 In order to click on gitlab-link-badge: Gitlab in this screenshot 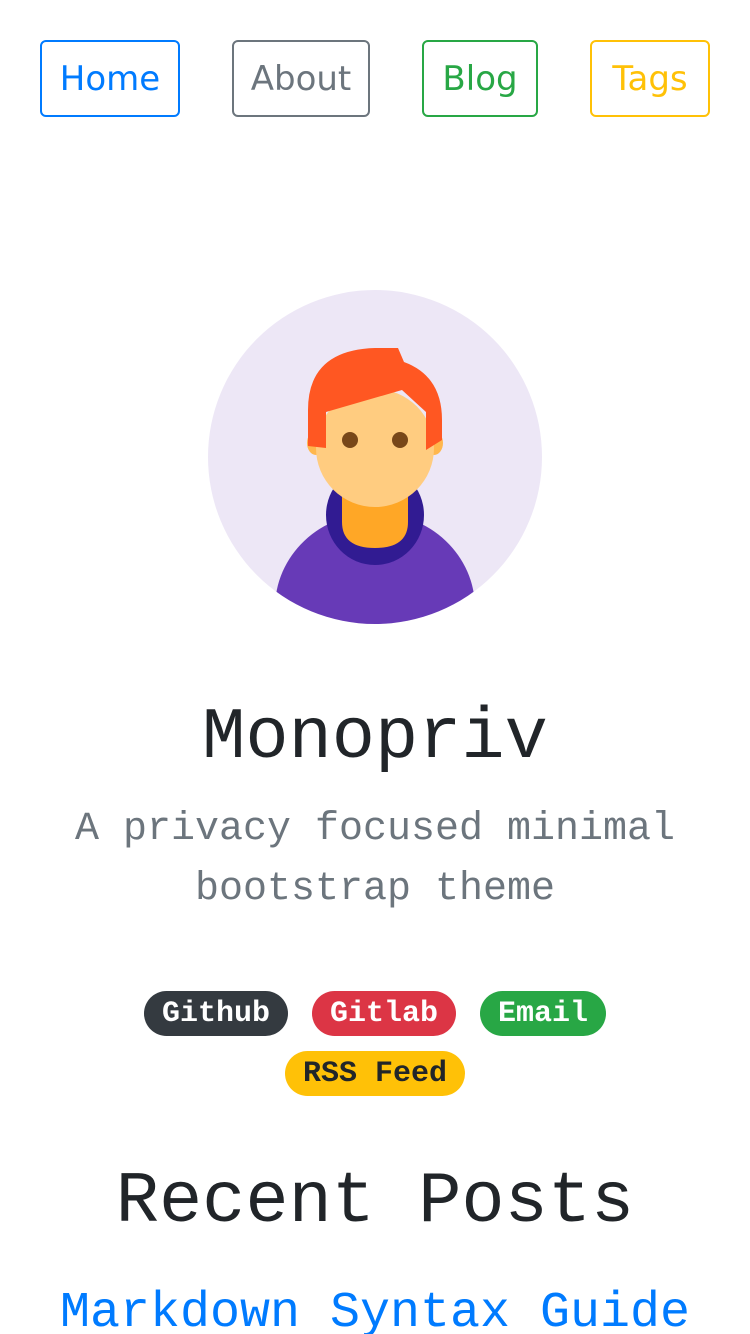, I will do `click(384, 1013)`.